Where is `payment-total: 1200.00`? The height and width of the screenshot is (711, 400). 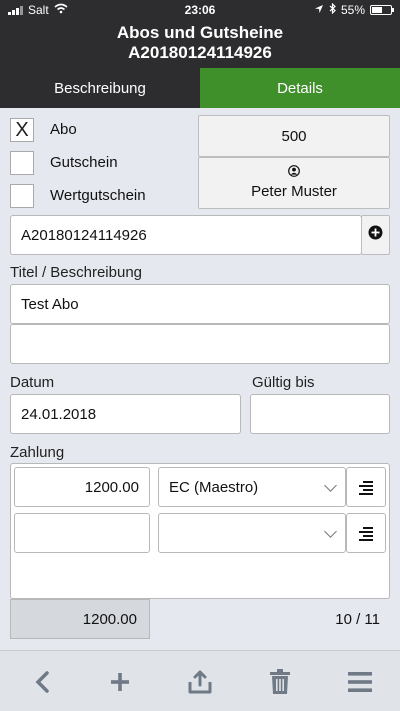
payment-total: 1200.00 is located at coordinates (80, 619).